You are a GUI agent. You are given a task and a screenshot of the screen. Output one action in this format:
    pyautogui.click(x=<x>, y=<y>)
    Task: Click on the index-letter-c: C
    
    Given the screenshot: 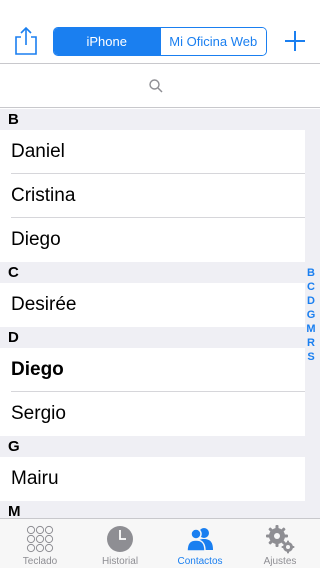 What is the action you would take?
    pyautogui.click(x=311, y=287)
    